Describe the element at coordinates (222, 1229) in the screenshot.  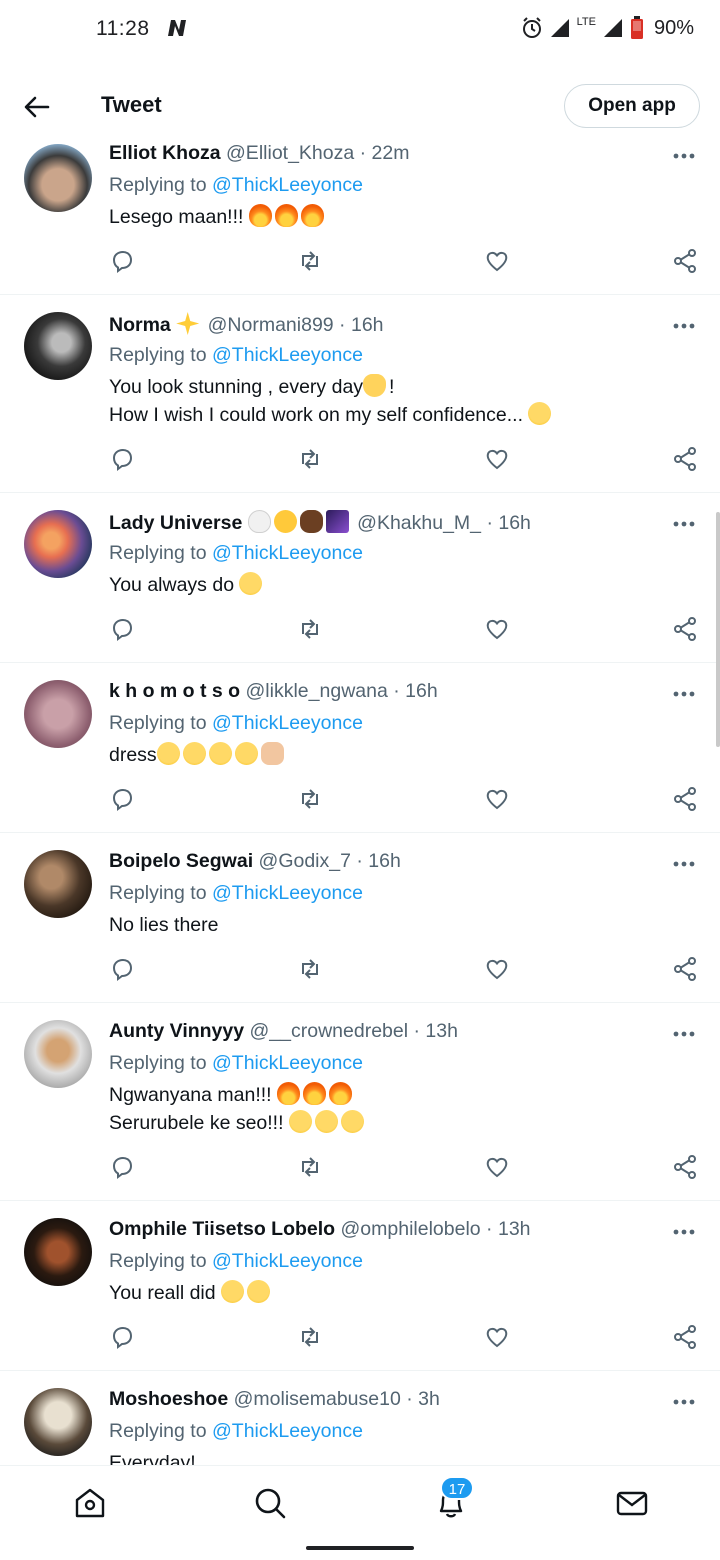
I see `author-name: Omphile Tiisetso Lobelo` at that location.